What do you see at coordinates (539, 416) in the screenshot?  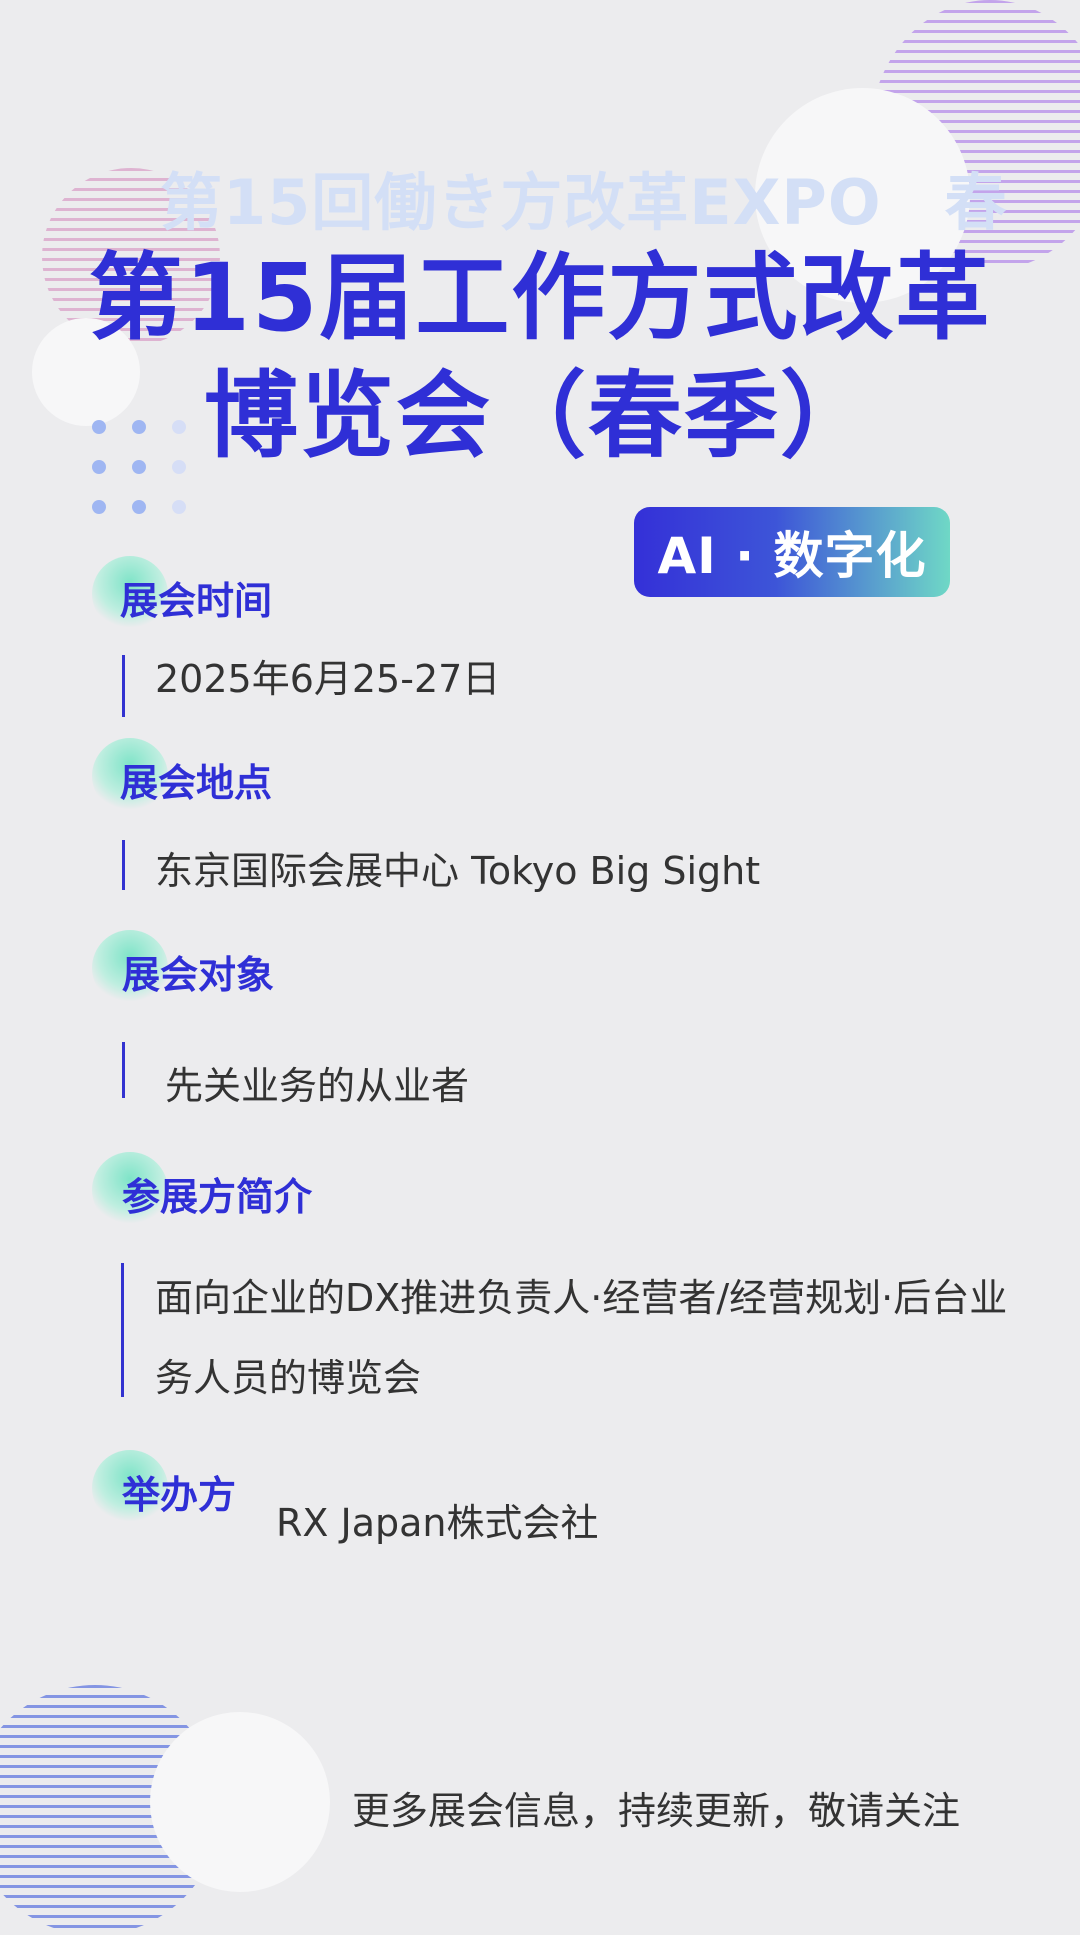 I see `main-title-line2: 博览会（春季）` at bounding box center [539, 416].